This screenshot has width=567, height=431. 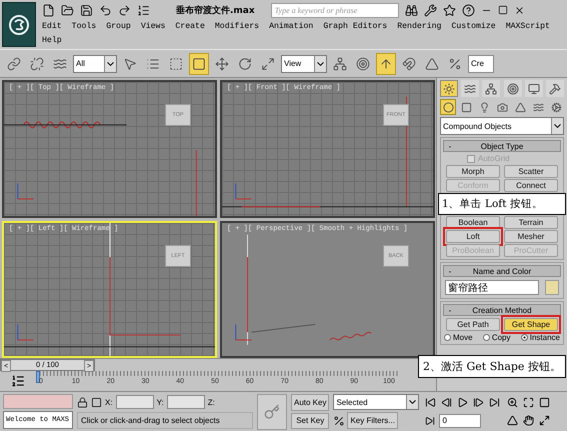 What do you see at coordinates (448, 107) in the screenshot?
I see `sphere-icon` at bounding box center [448, 107].